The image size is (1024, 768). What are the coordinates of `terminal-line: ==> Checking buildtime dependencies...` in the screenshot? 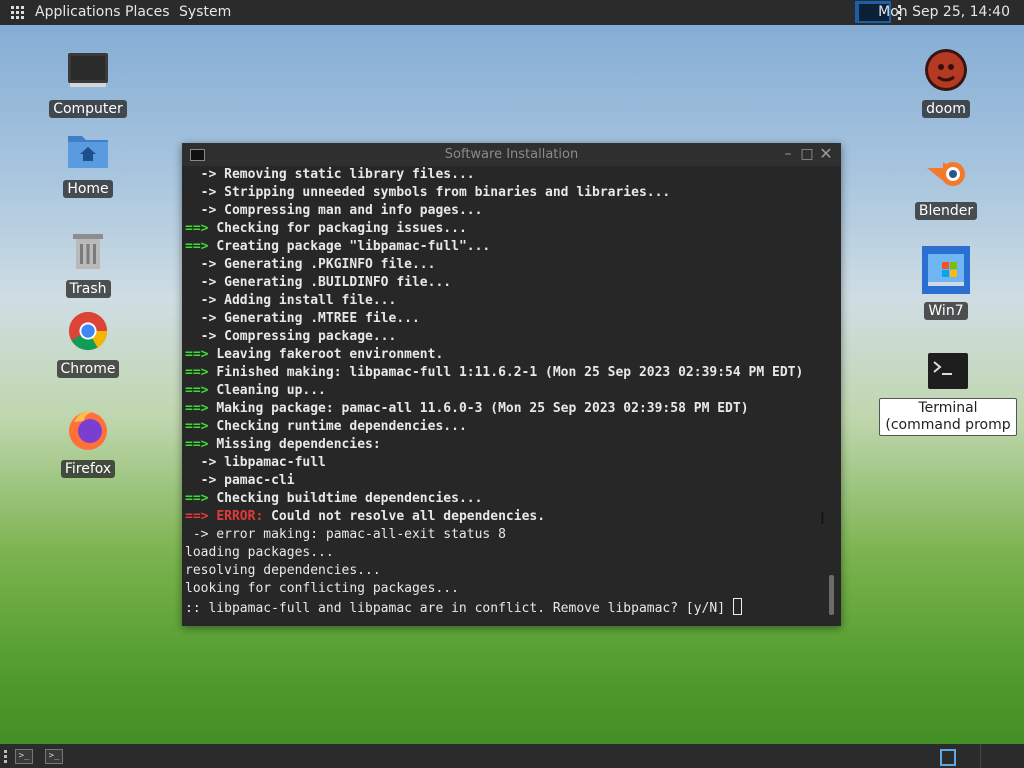 It's located at (505, 499).